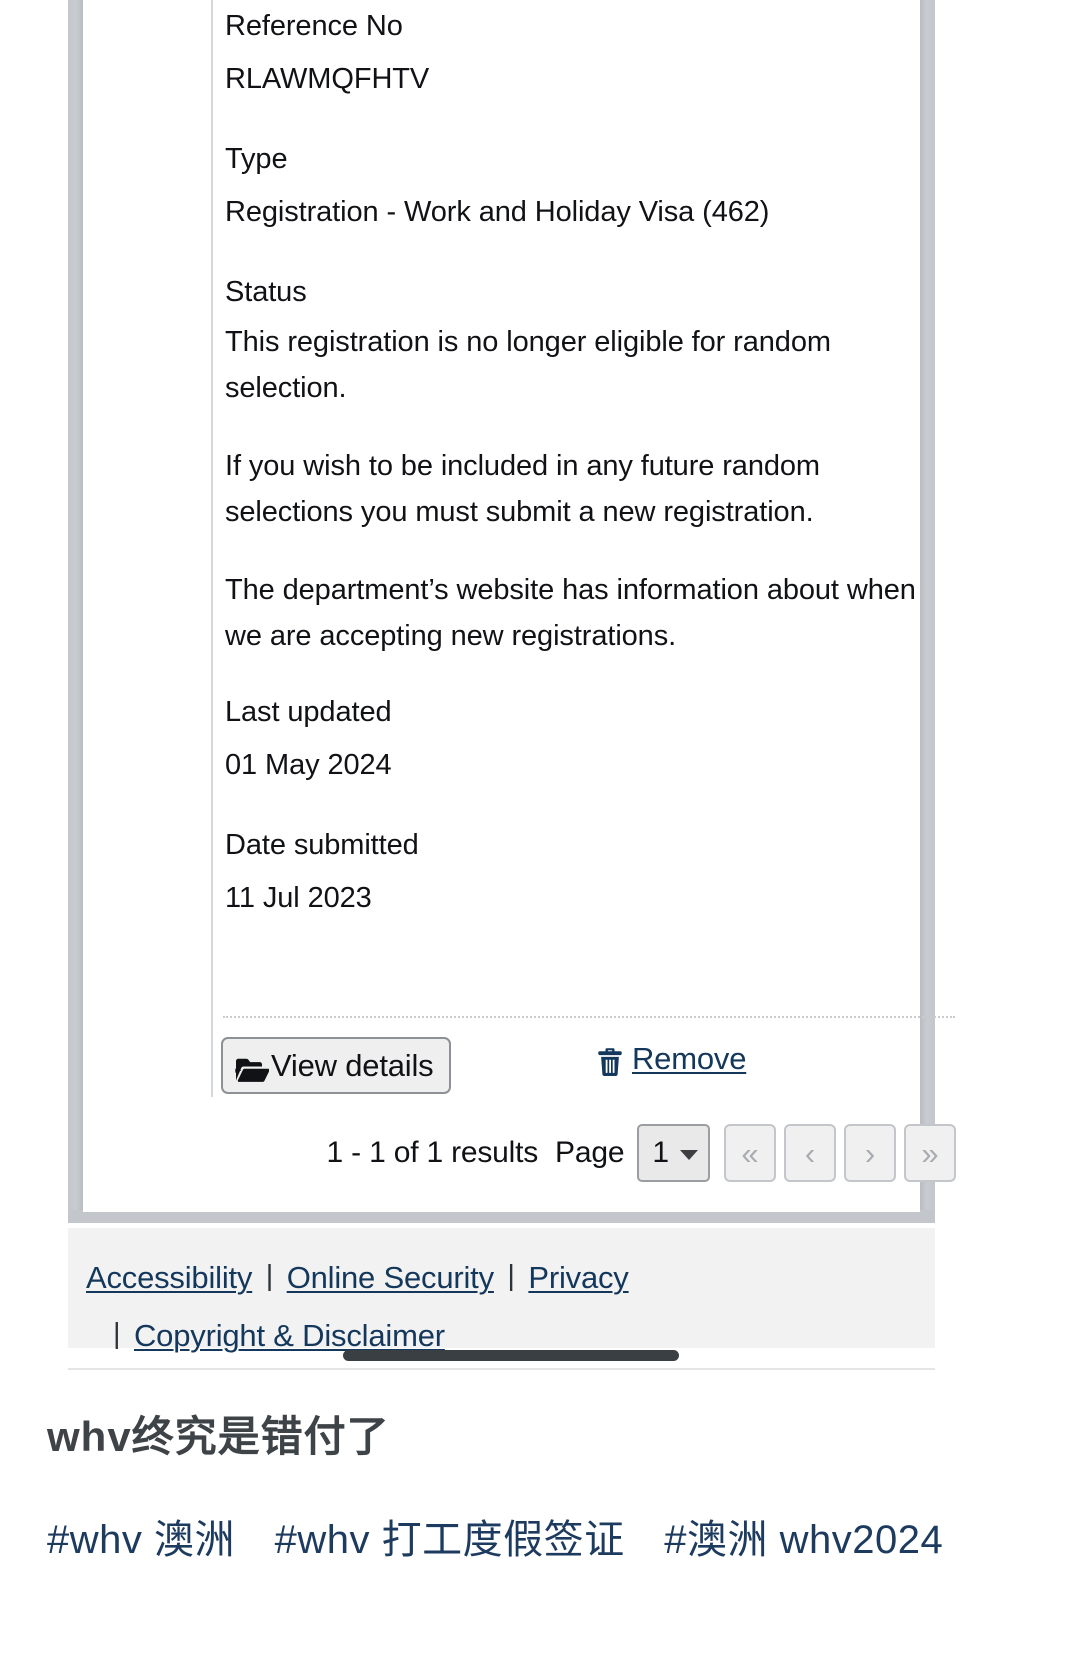  I want to click on folder-open-icon, so click(252, 1068).